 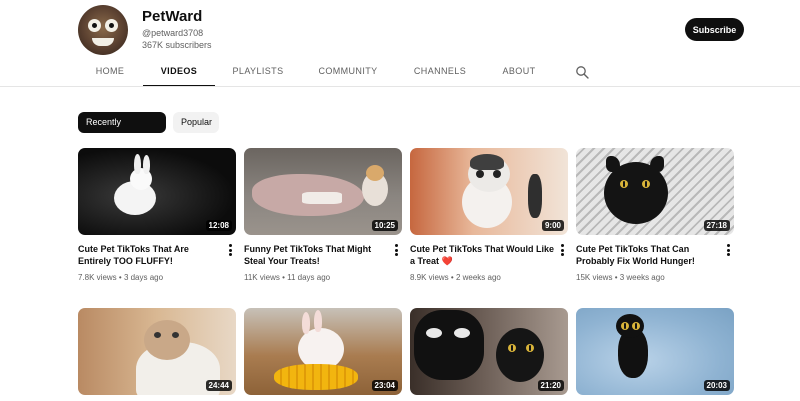 I want to click on video-thumbnail: 10:25, so click(x=323, y=191).